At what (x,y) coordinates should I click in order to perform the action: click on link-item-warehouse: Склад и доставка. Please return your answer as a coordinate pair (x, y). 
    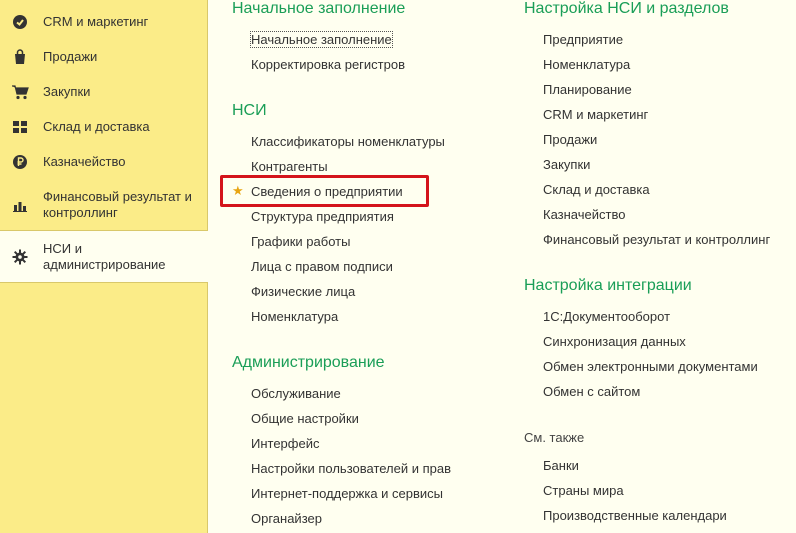
    Looking at the image, I should click on (596, 189).